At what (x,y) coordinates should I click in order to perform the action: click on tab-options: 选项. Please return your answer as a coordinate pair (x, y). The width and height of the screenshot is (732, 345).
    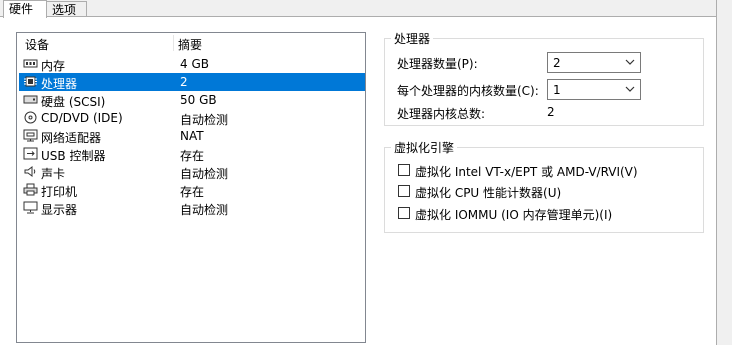
    Looking at the image, I should click on (66, 9).